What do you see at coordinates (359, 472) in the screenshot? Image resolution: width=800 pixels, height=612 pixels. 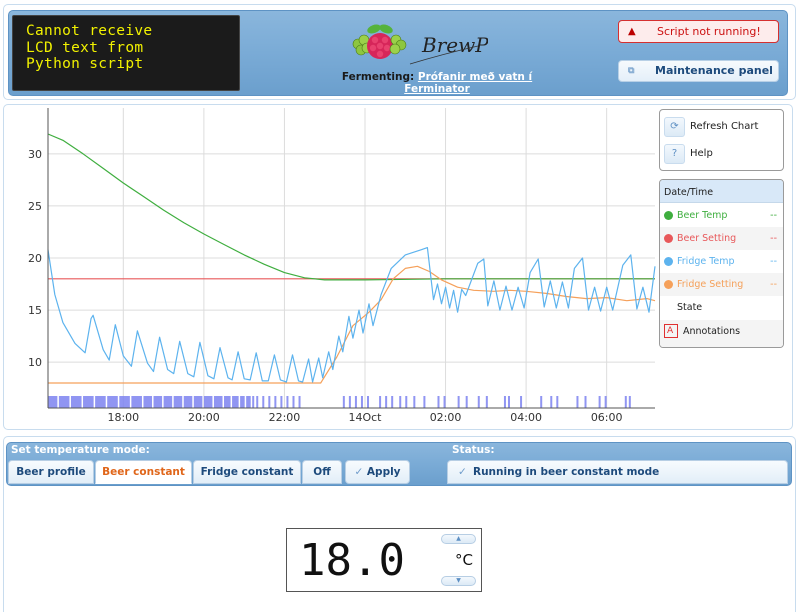 I see `check-icon: ✓` at bounding box center [359, 472].